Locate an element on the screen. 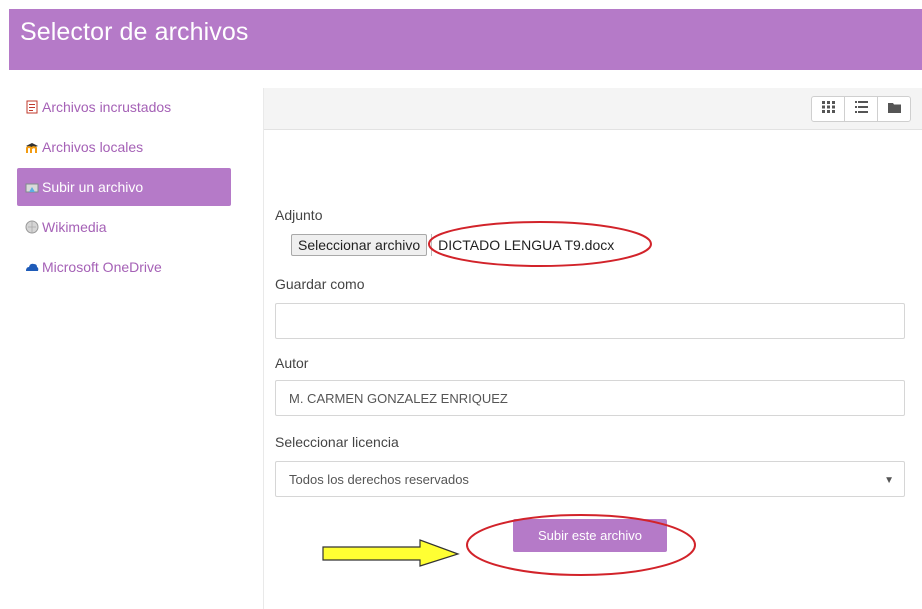  view-switcher is located at coordinates (861, 109).